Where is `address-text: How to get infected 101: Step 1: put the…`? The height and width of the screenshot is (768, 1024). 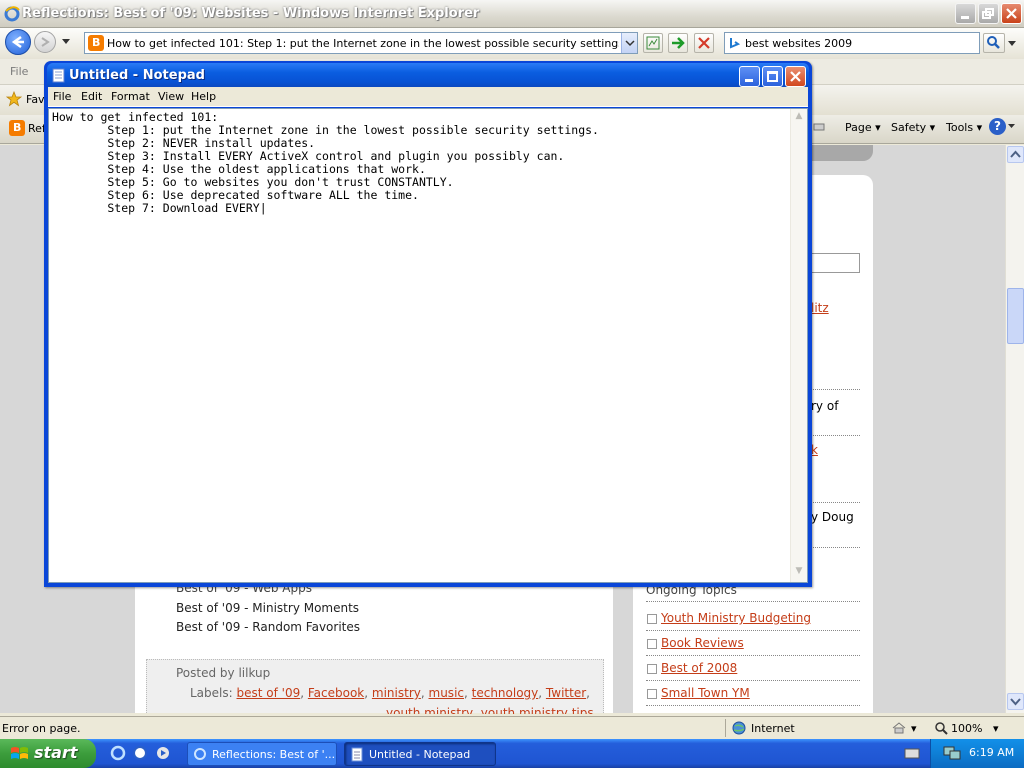
address-text: How to get infected 101: Step 1: put the… is located at coordinates (363, 43).